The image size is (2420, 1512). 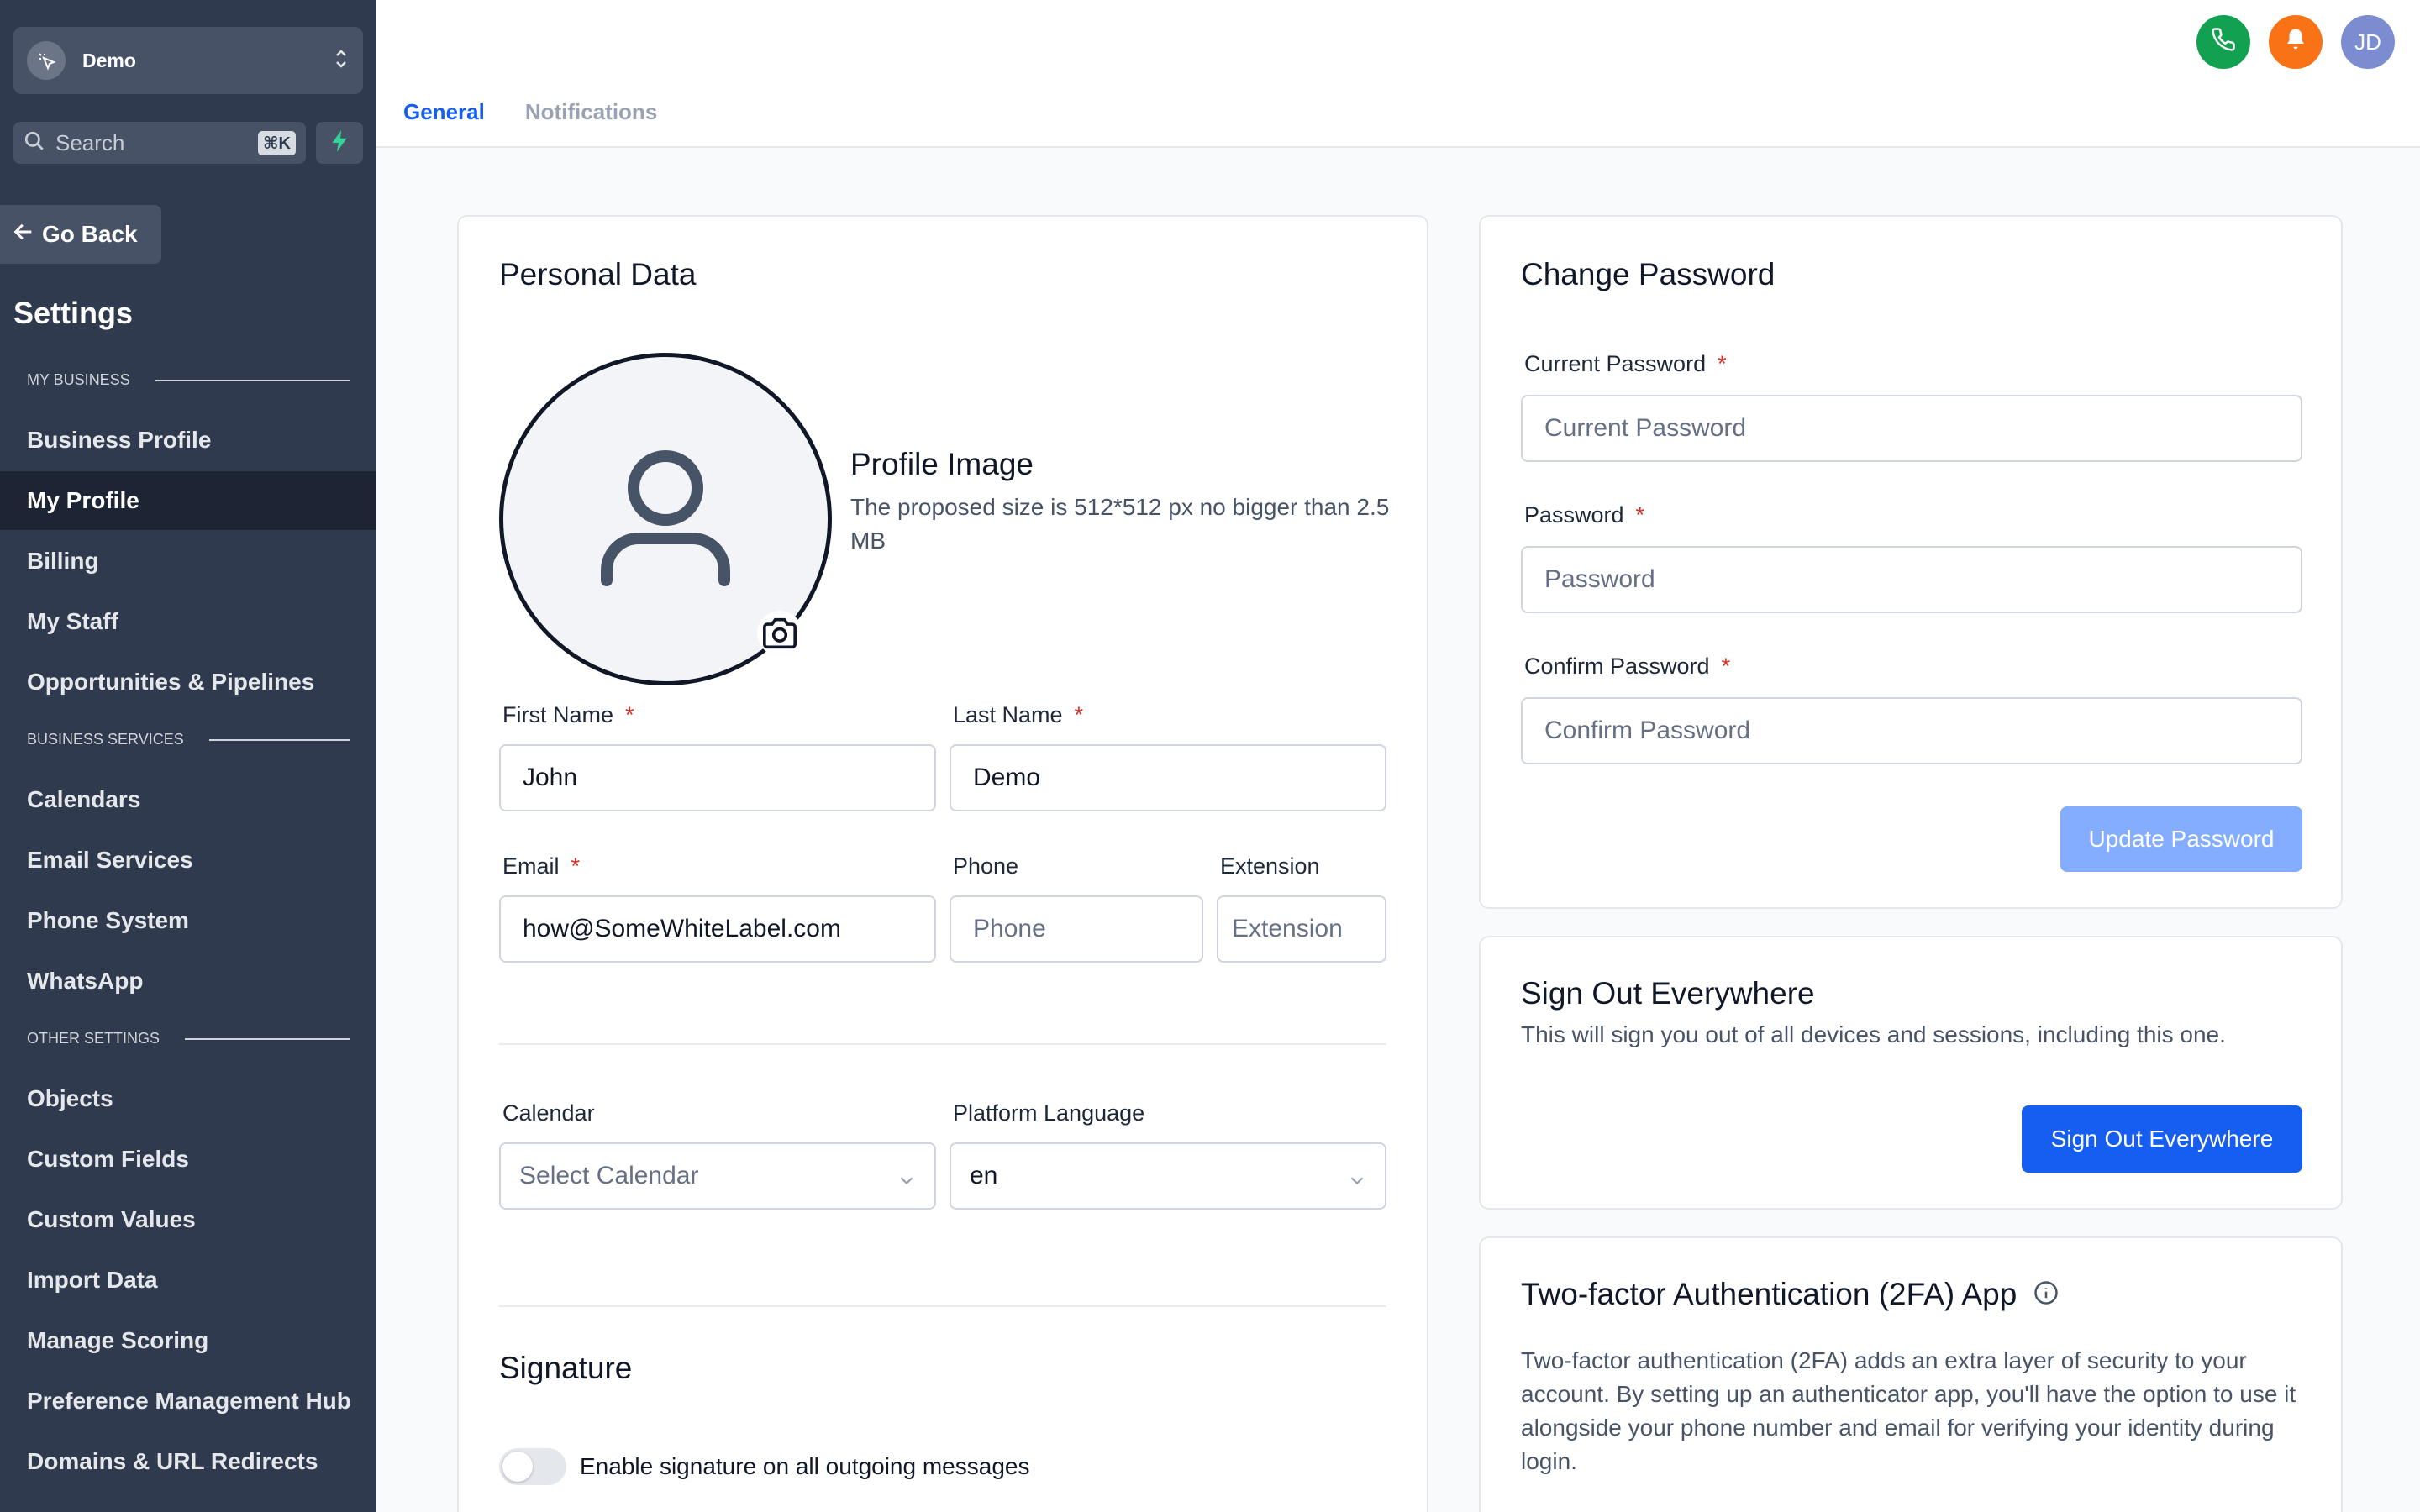 What do you see at coordinates (1357, 1182) in the screenshot?
I see `chevron-down-icon` at bounding box center [1357, 1182].